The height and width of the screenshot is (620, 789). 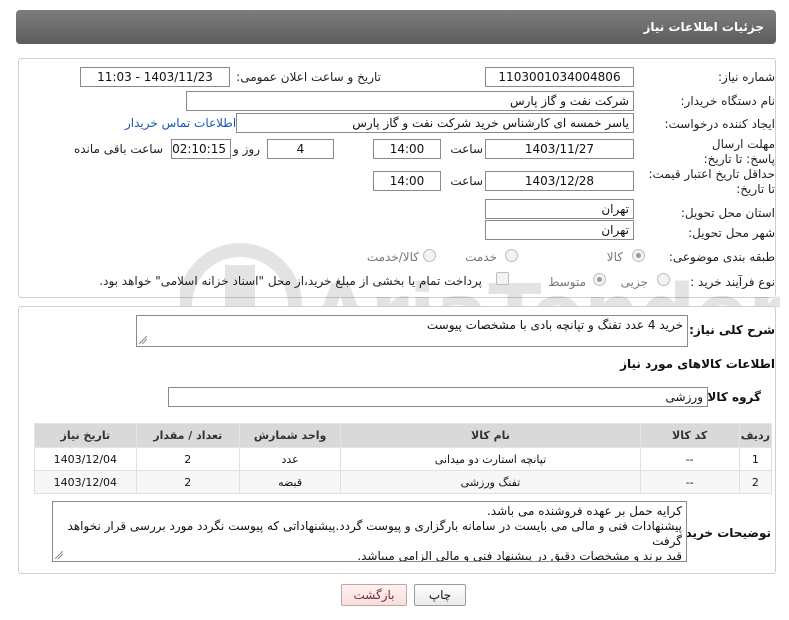 What do you see at coordinates (429, 255) in the screenshot?
I see `category-radio-both` at bounding box center [429, 255].